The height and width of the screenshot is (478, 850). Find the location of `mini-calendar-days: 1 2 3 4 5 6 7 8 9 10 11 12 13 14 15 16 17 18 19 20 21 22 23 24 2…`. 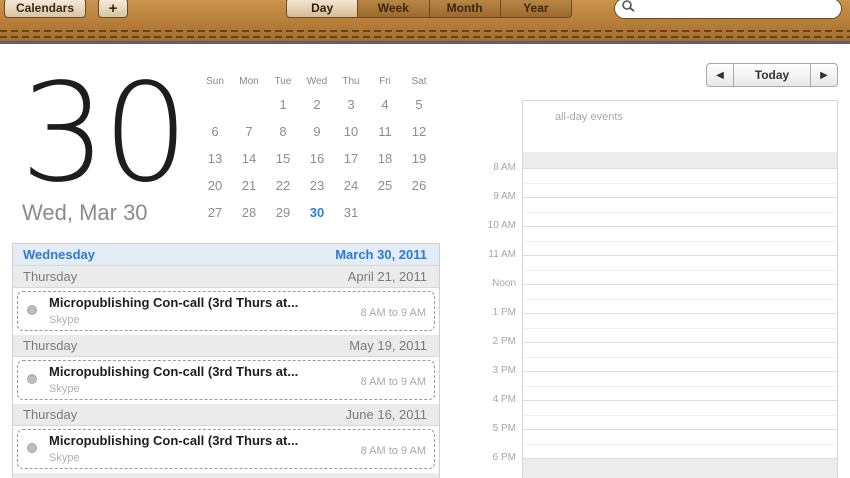

mini-calendar-days: 1 2 3 4 5 6 7 8 9 10 11 12 13 14 15 16 17 18 19 20 21 22 23 24 2… is located at coordinates (318, 158).